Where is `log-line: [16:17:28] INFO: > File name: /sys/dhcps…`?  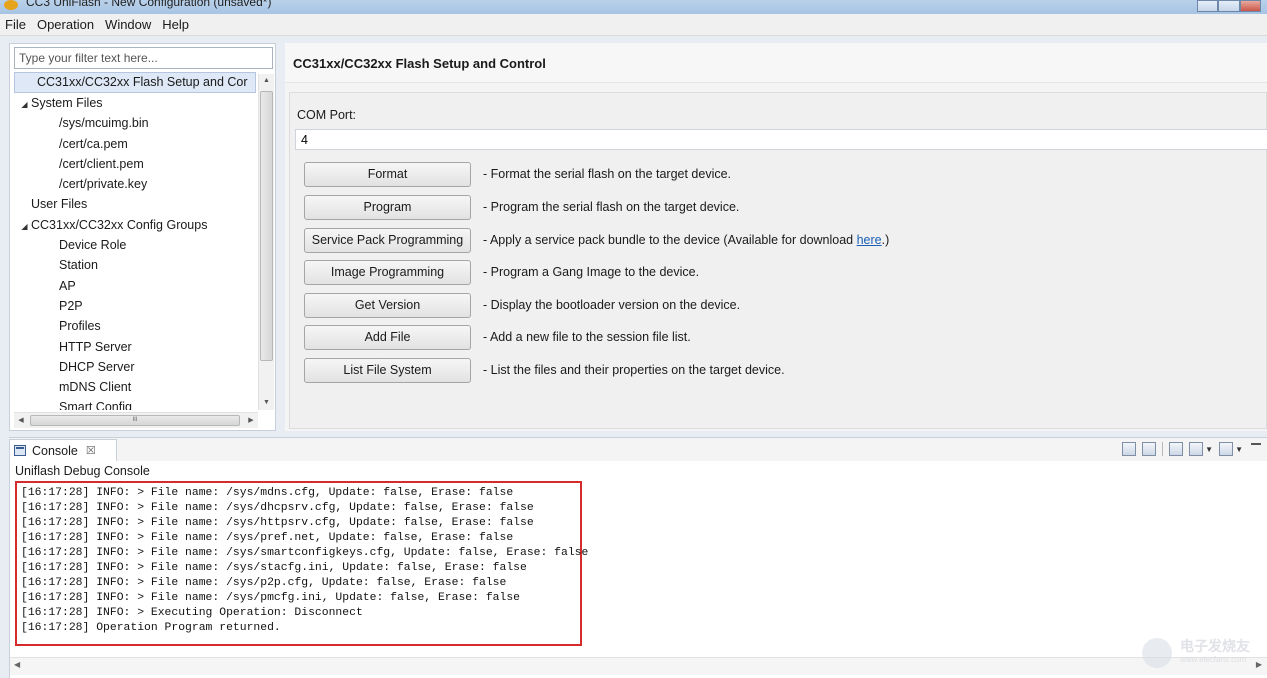
log-line: [16:17:28] INFO: > File name: /sys/dhcps… is located at coordinates (277, 508).